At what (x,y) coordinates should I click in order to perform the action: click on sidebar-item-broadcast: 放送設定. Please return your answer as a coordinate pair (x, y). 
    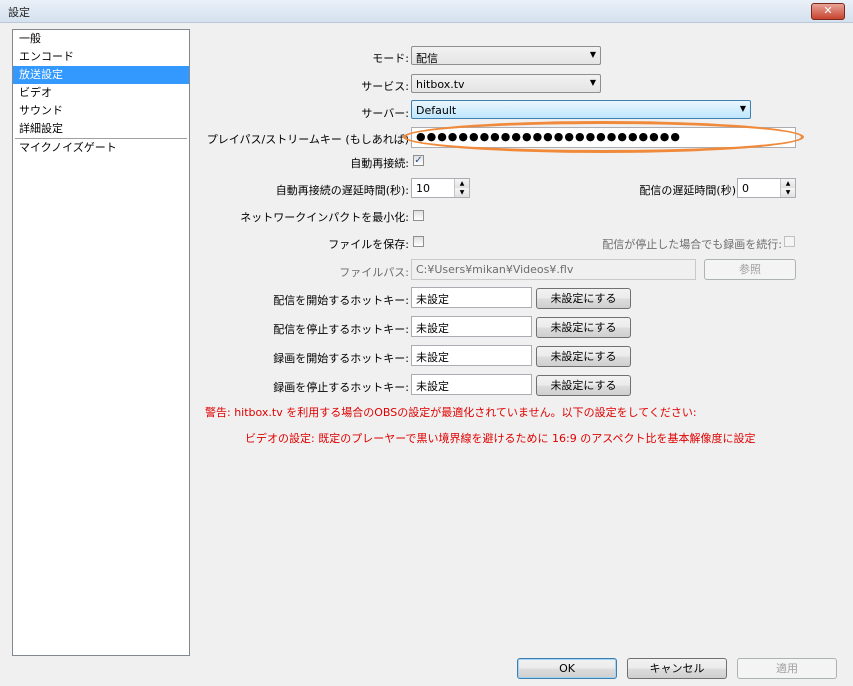
    Looking at the image, I should click on (101, 75).